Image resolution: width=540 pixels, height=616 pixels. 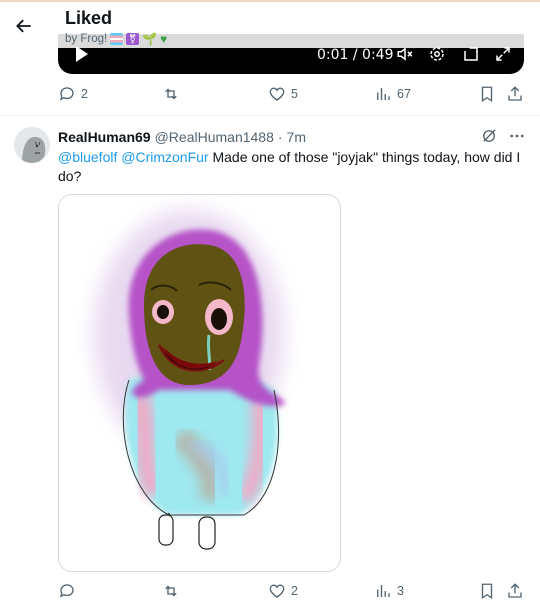 I want to click on tweet-actions: 2 3, so click(x=270, y=594).